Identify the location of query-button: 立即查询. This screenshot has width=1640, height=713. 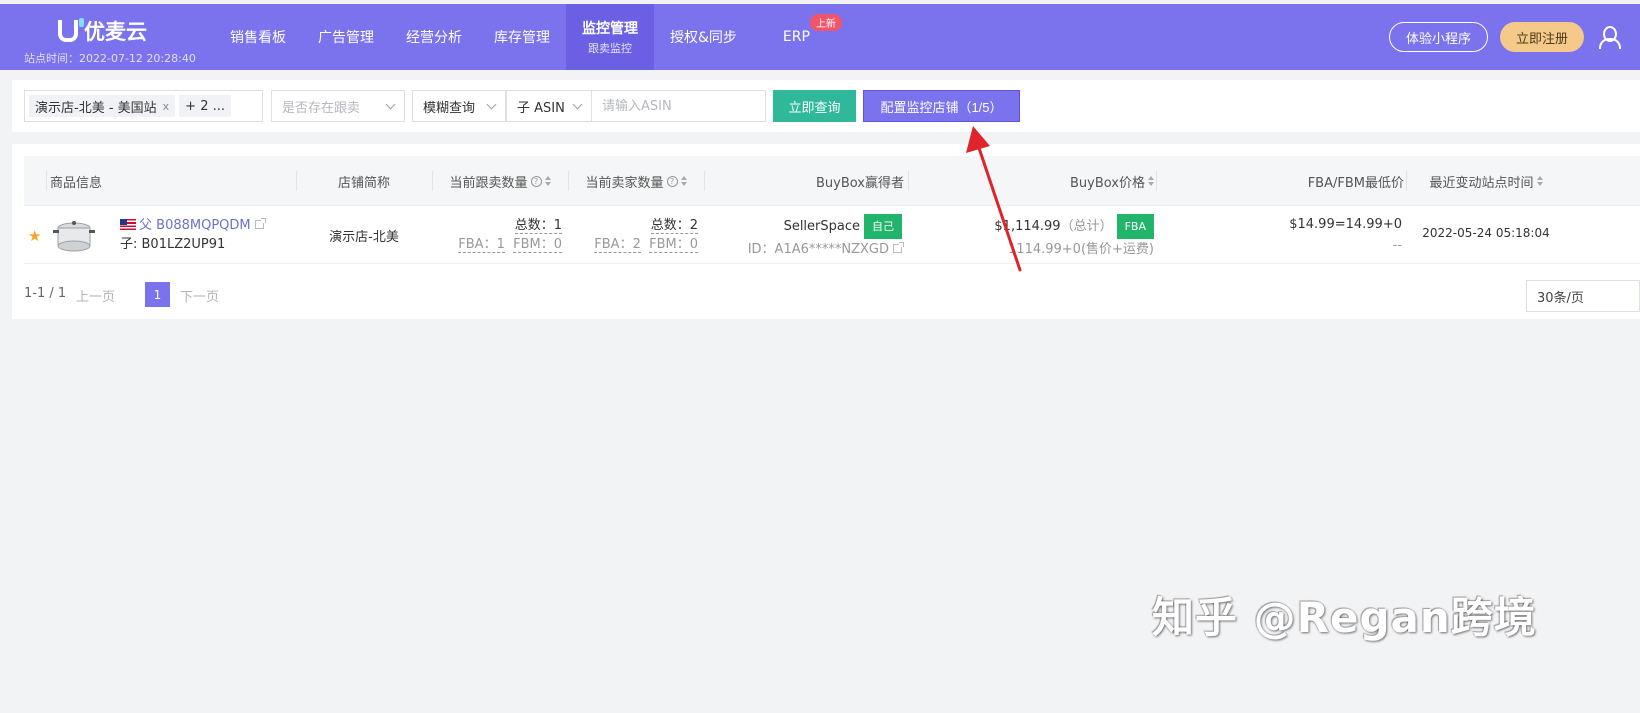
(814, 106).